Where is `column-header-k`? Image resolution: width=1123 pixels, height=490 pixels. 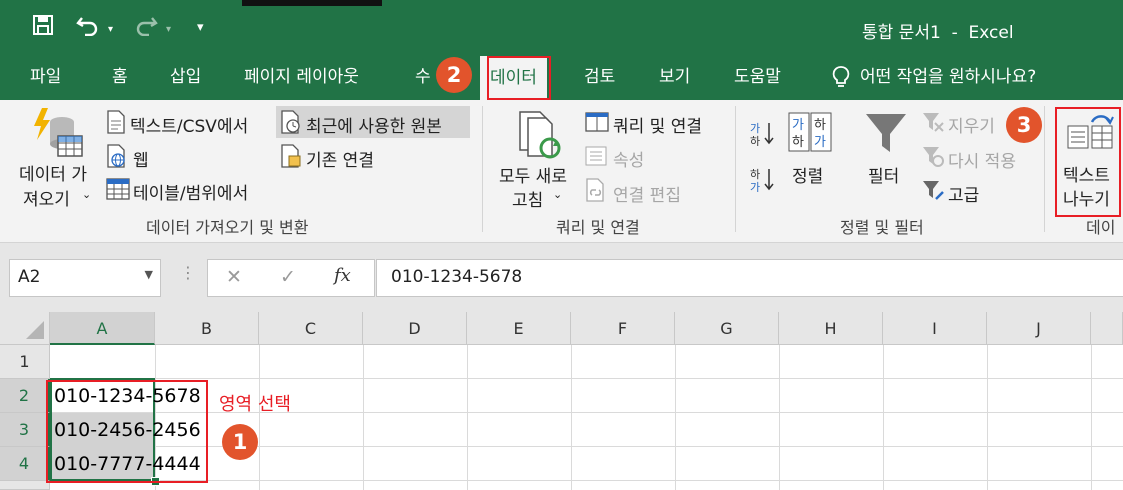
column-header-k is located at coordinates (1107, 328).